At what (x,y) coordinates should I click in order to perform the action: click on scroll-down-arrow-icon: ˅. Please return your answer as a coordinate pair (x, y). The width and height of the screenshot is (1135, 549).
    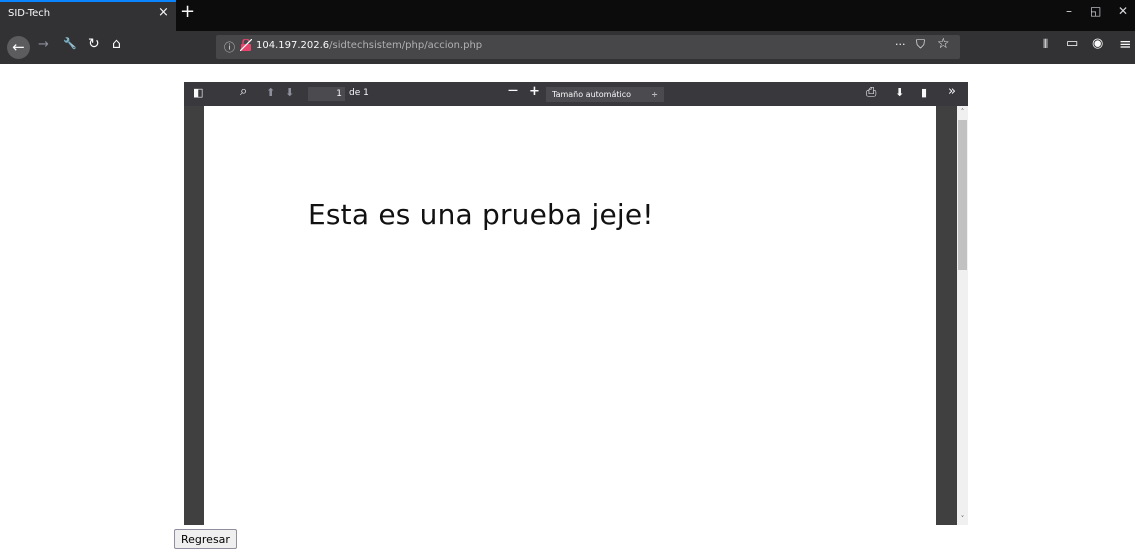
    Looking at the image, I should click on (962, 519).